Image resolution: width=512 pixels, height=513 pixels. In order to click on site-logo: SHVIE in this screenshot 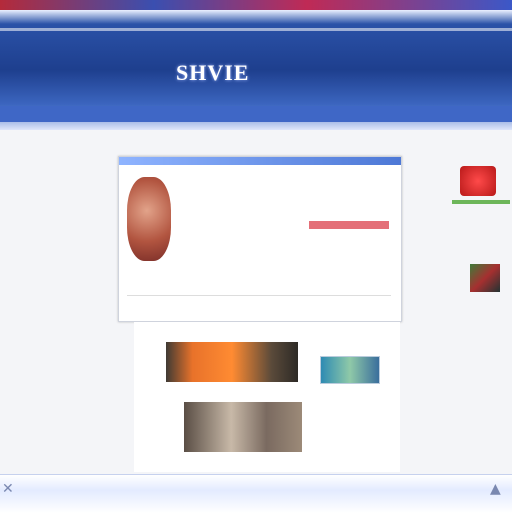, I will do `click(212, 73)`.